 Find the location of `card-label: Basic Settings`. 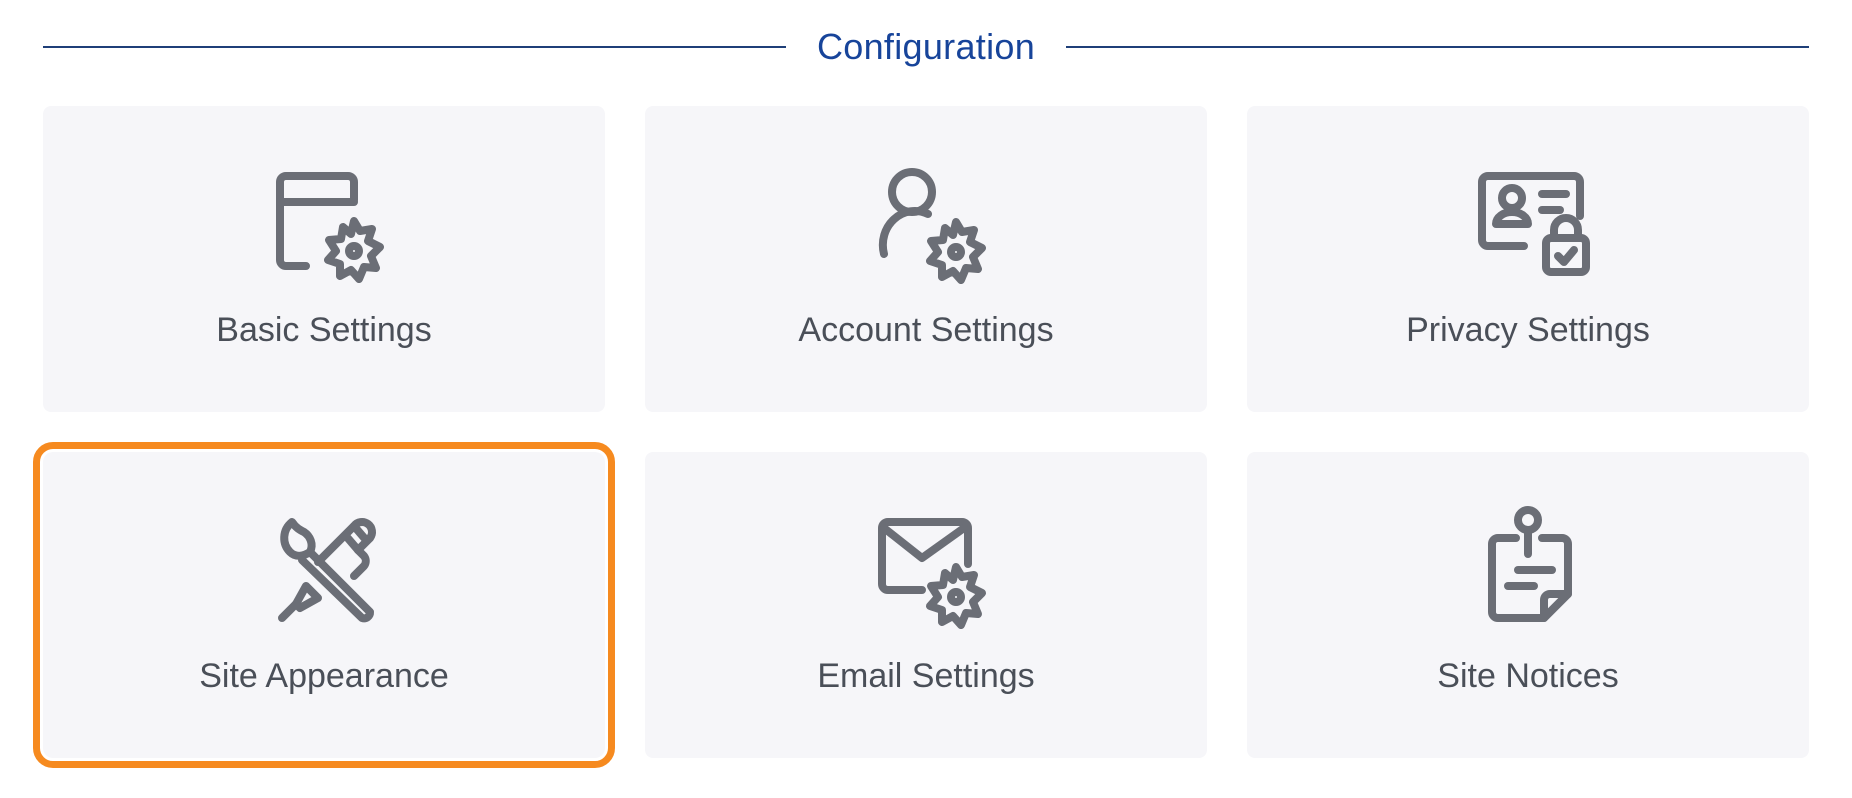

card-label: Basic Settings is located at coordinates (324, 330).